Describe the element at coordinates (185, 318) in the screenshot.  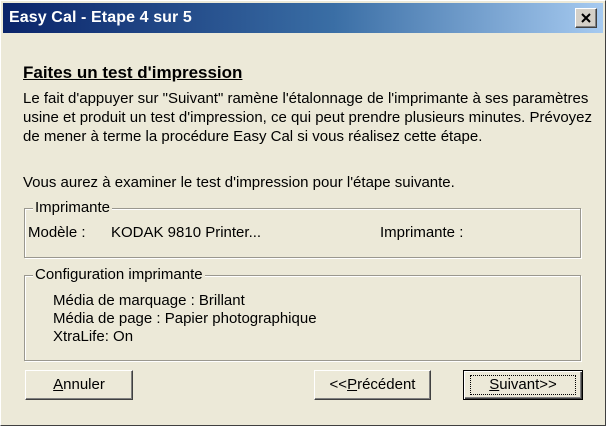
I see `config-page-media: Média de page : Papier photographique` at that location.